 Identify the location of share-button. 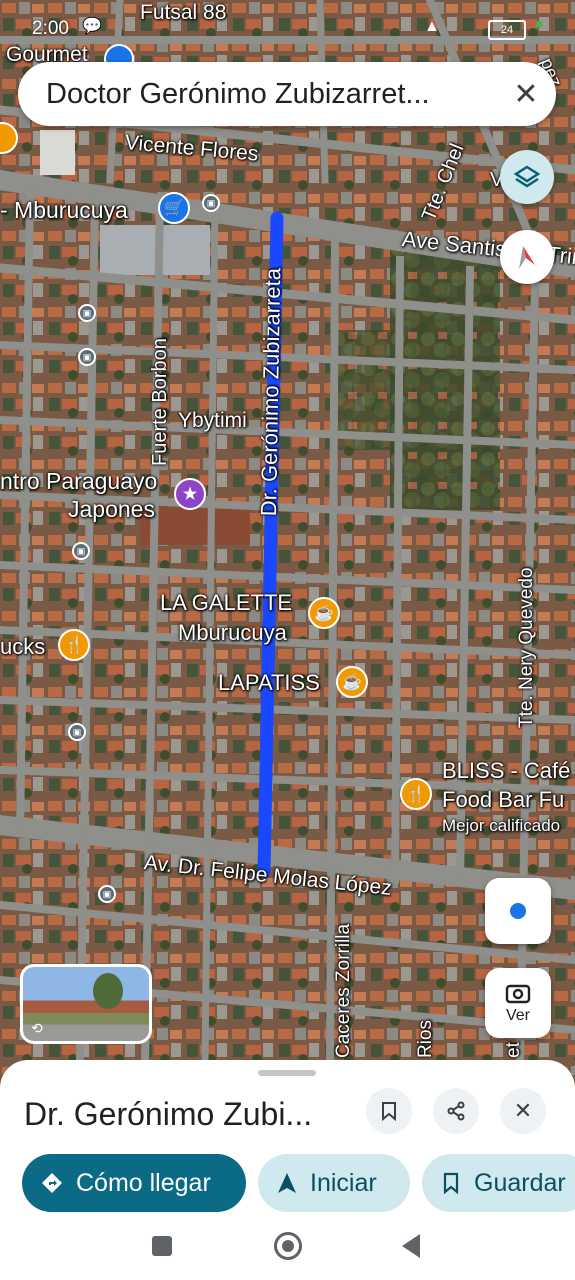
(456, 1111).